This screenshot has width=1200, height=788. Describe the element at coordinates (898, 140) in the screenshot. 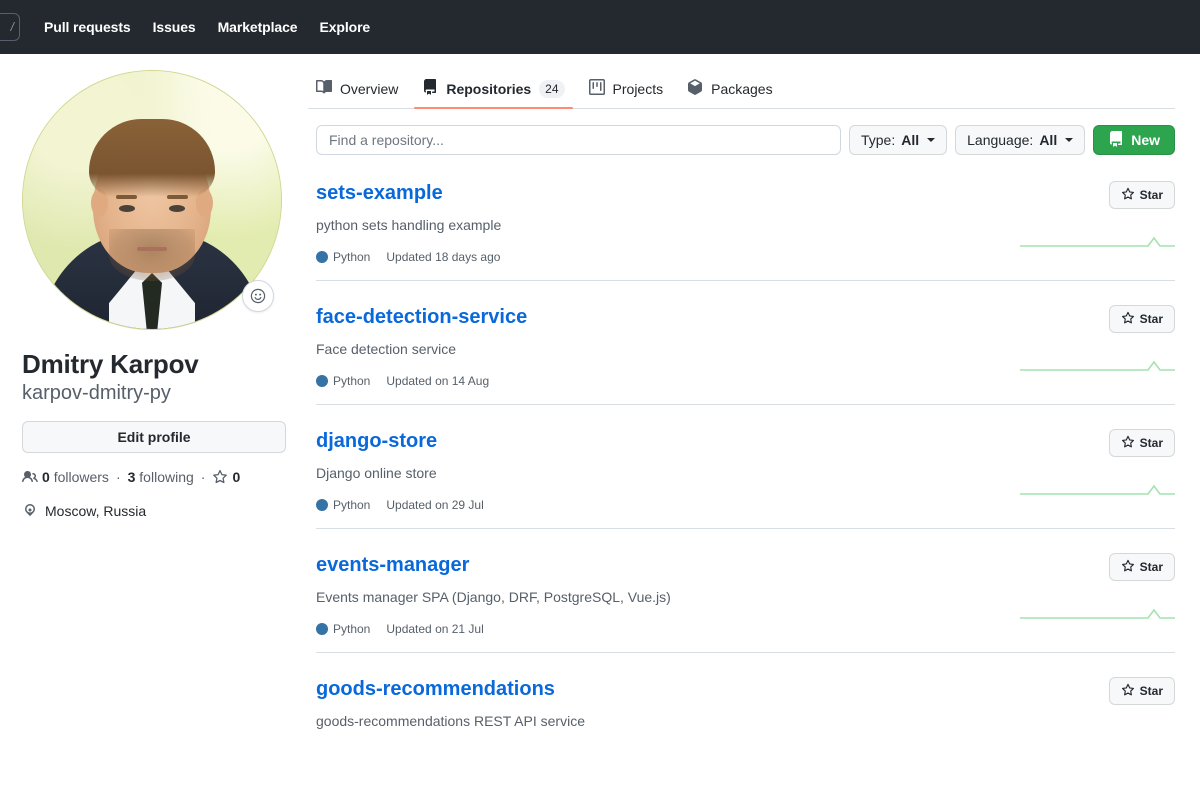

I see `type-filter-dropdown: Type: All` at that location.